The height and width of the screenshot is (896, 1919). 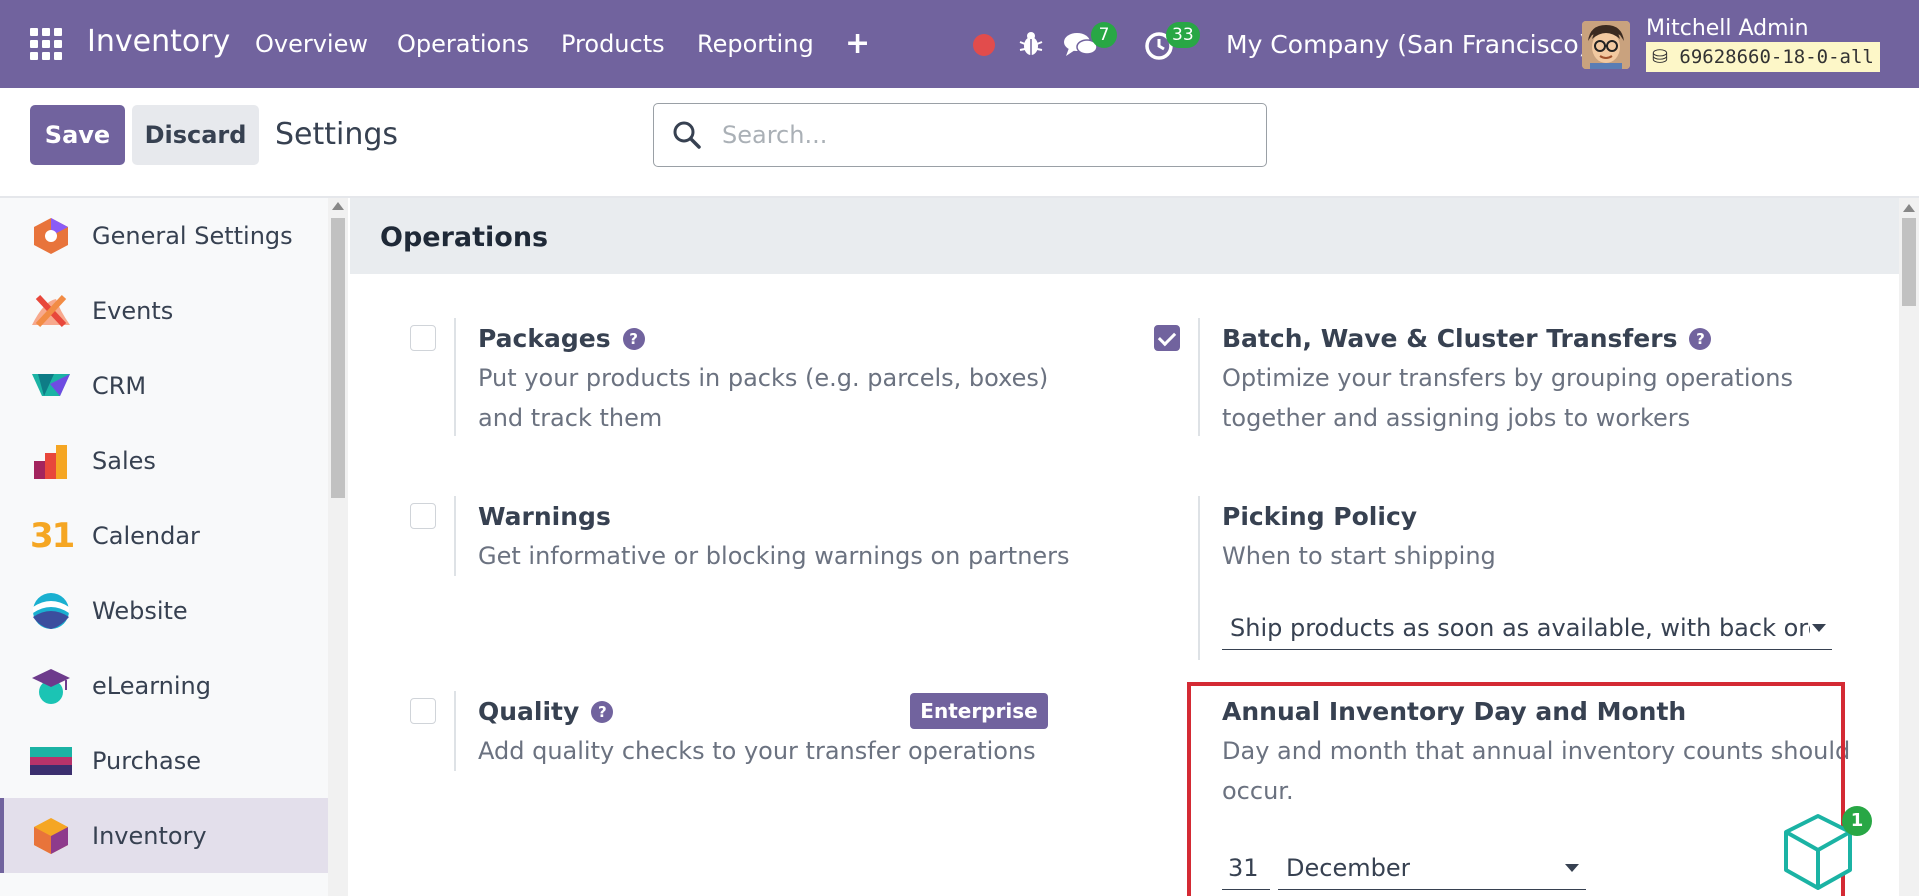 What do you see at coordinates (1776, 57) in the screenshot?
I see `database-name: 69628660-18-0-all` at bounding box center [1776, 57].